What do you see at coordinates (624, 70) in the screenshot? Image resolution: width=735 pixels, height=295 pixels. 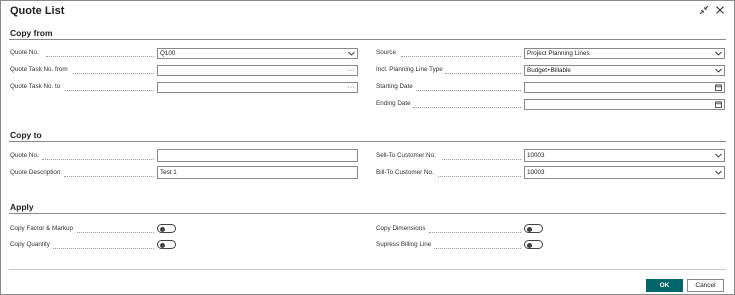 I see `incl-planning-line-type-select: Budget+Billable` at bounding box center [624, 70].